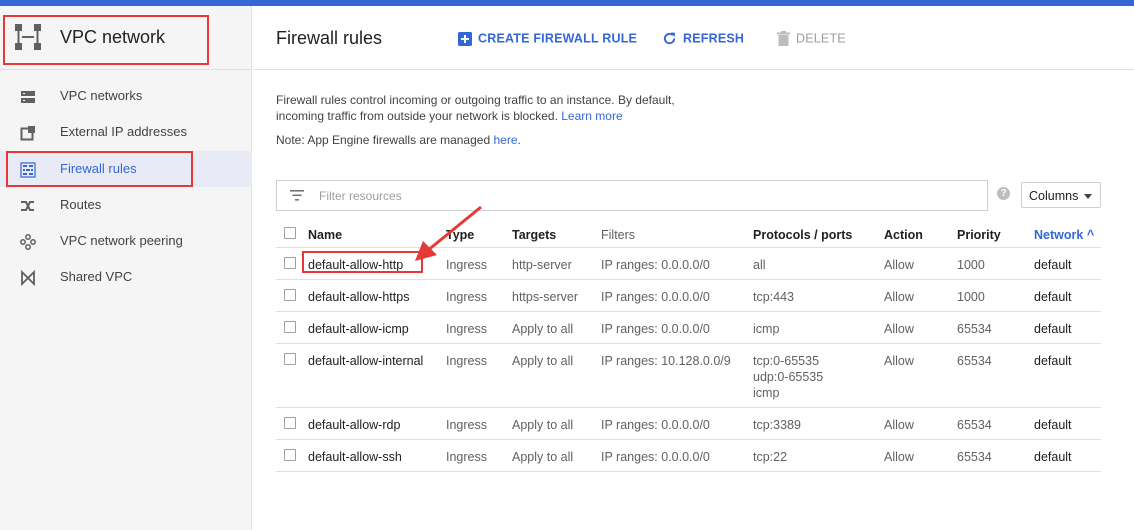  Describe the element at coordinates (126, 205) in the screenshot. I see `sidebar-item-routes: Routes` at that location.